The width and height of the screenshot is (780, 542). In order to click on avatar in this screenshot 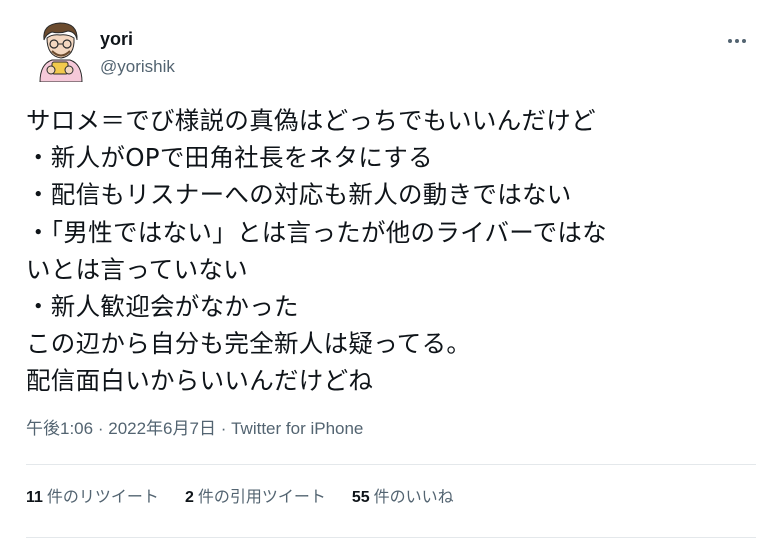, I will do `click(61, 50)`.